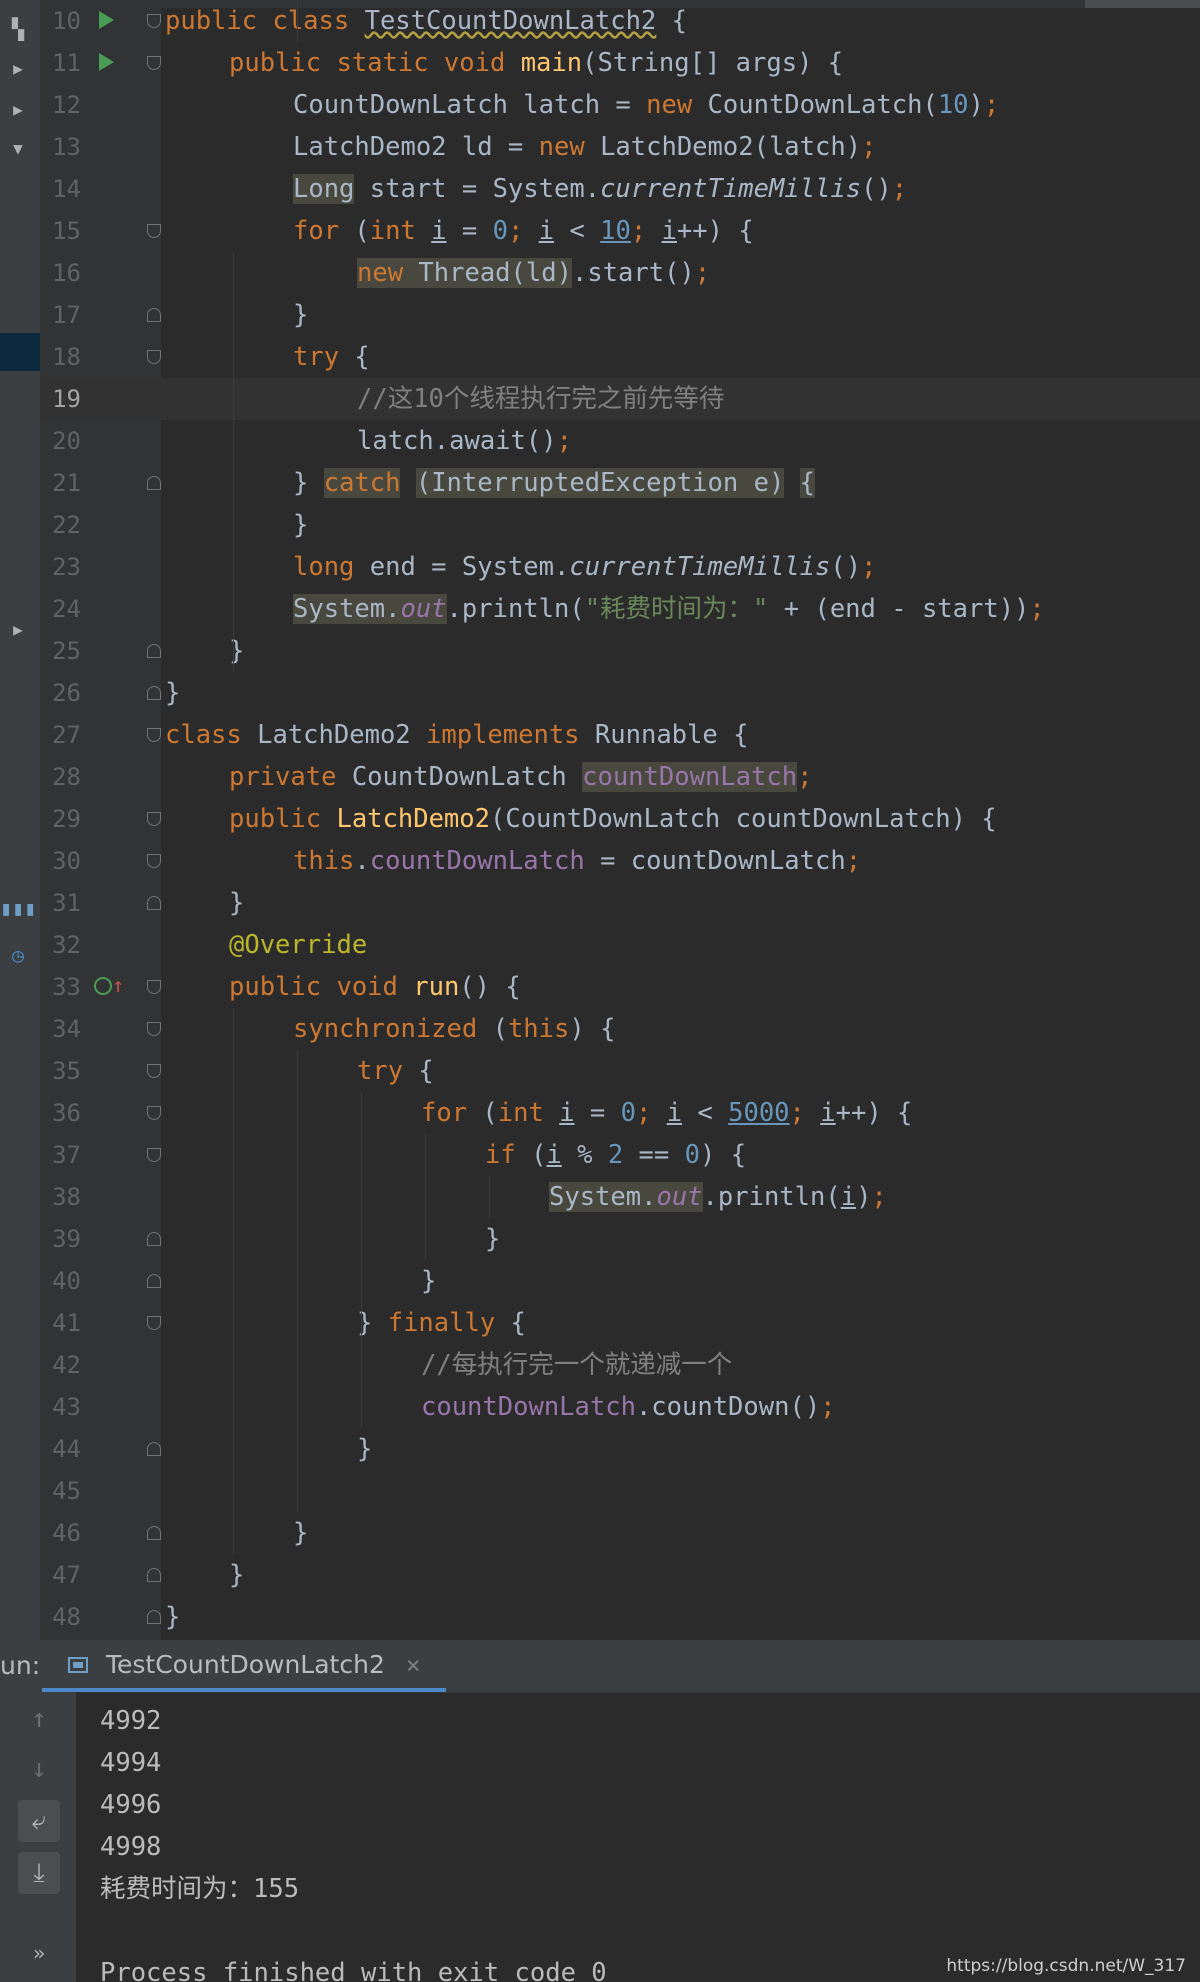 This screenshot has height=1982, width=1200. What do you see at coordinates (620, 525) in the screenshot?
I see `code-line: 22}` at bounding box center [620, 525].